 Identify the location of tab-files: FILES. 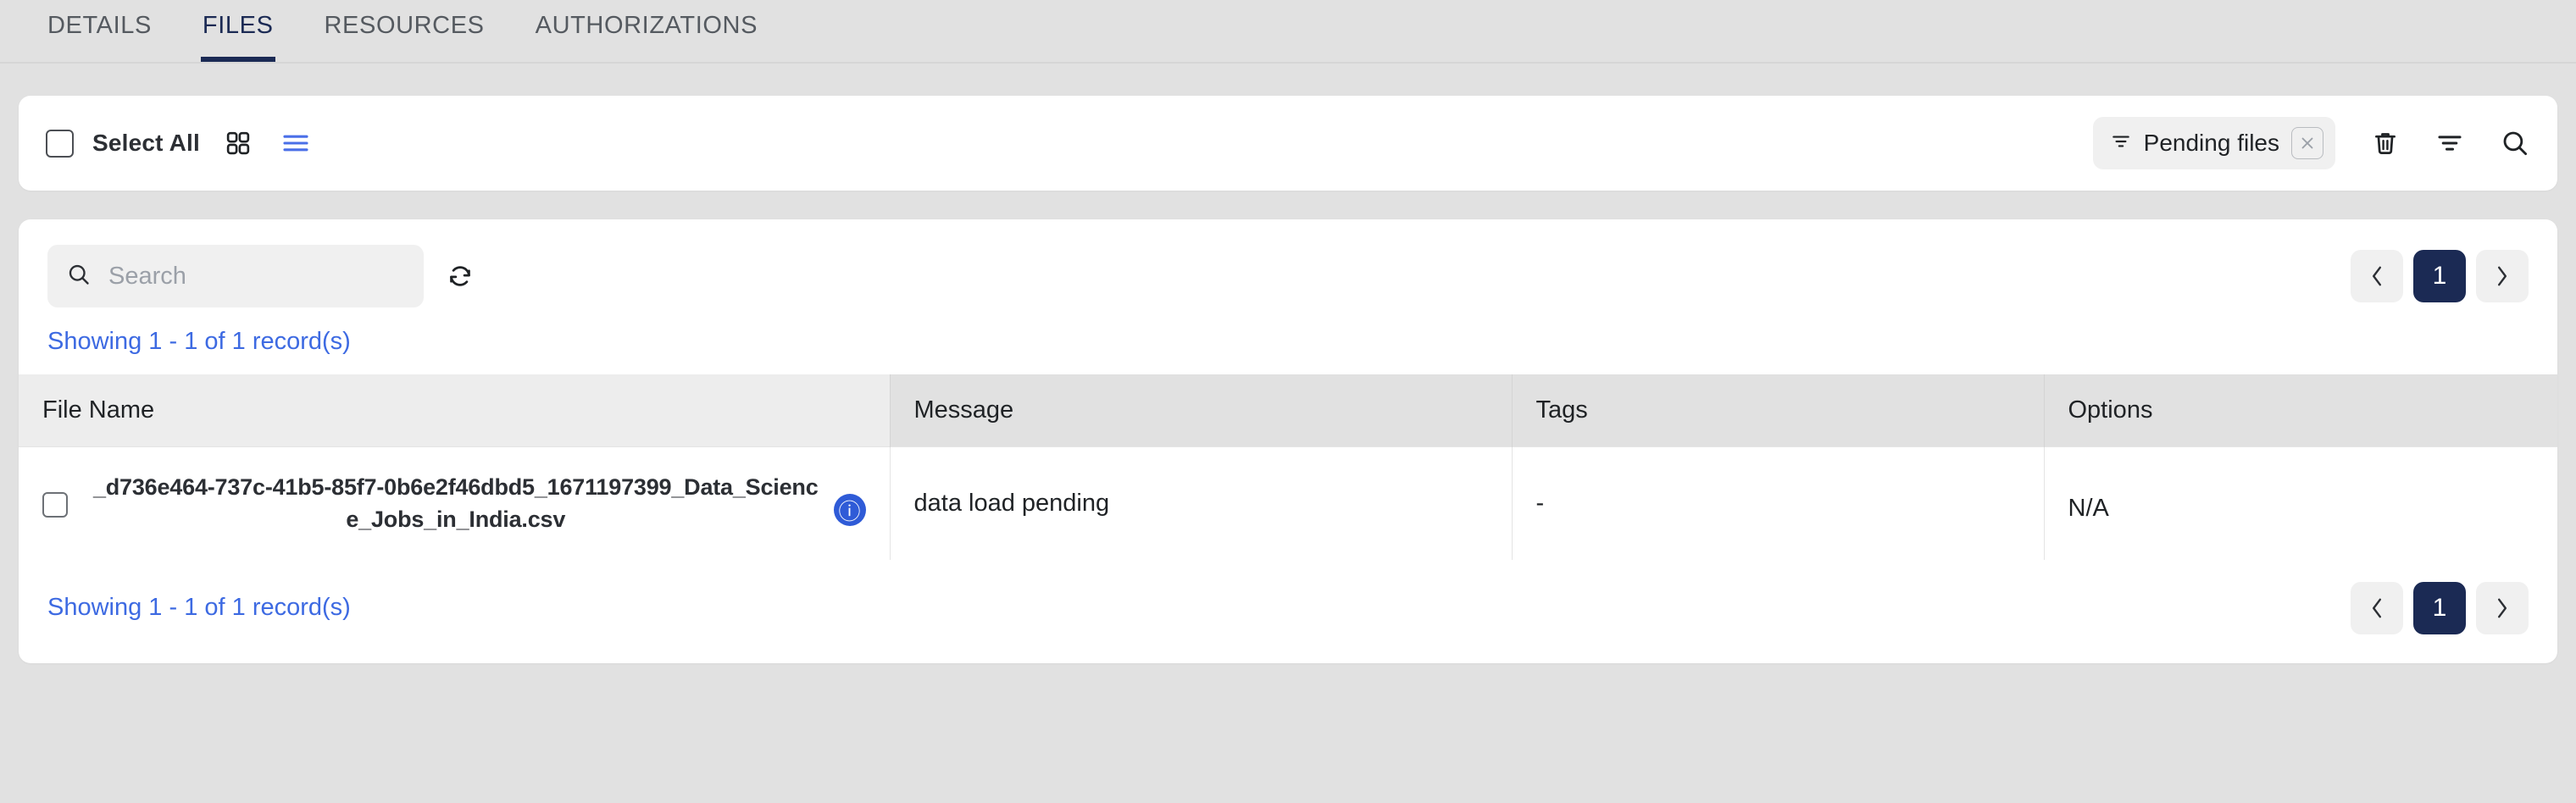
(238, 31).